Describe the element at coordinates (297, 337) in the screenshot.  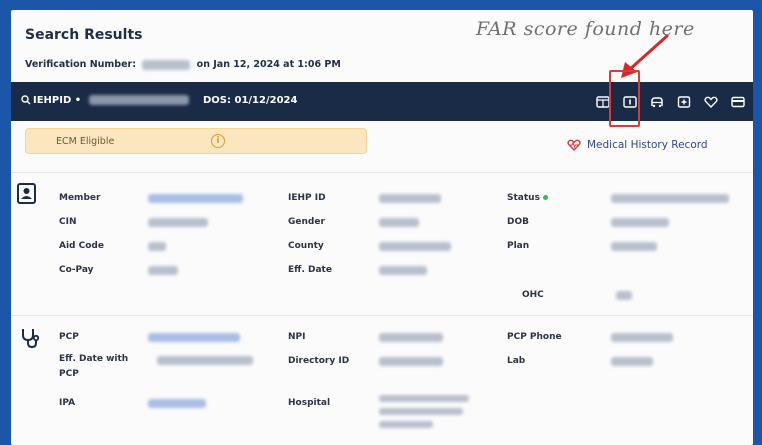
I see `npi-label: NPI` at that location.